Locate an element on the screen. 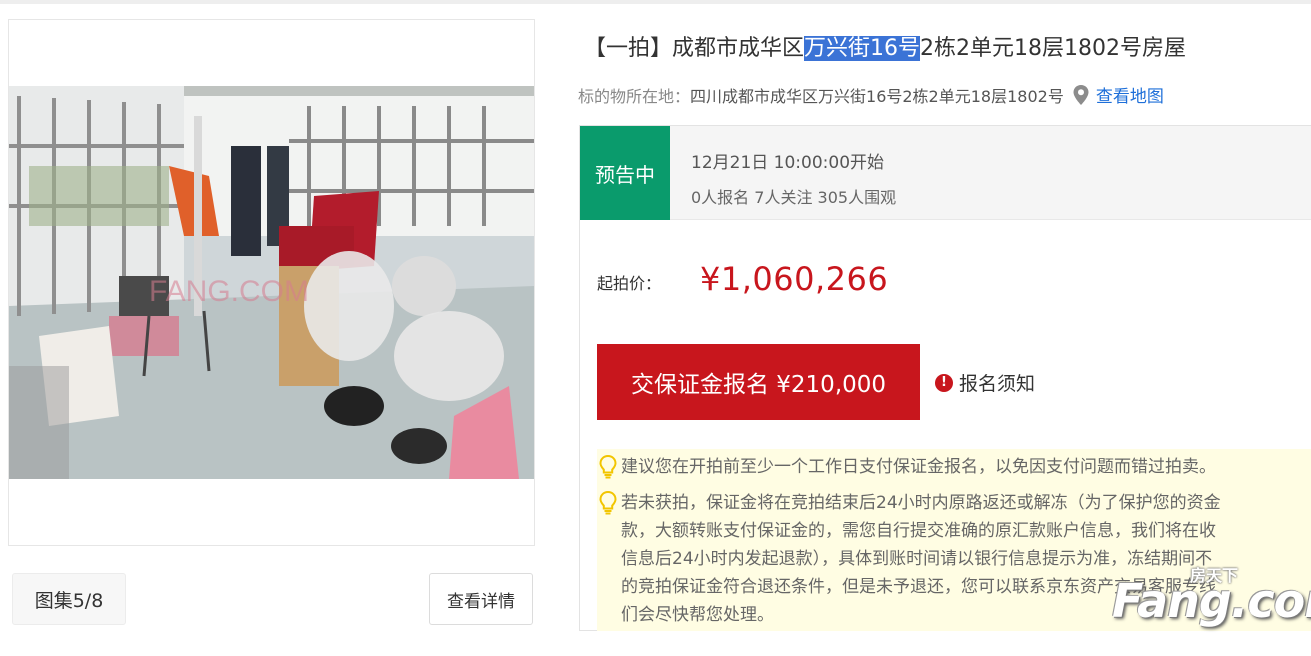 The height and width of the screenshot is (656, 1311). tip-text-1: 建议您在开拍前至少一个工作日支付保证金报名，以免因支付问题而错过拍卖。 is located at coordinates (918, 467).